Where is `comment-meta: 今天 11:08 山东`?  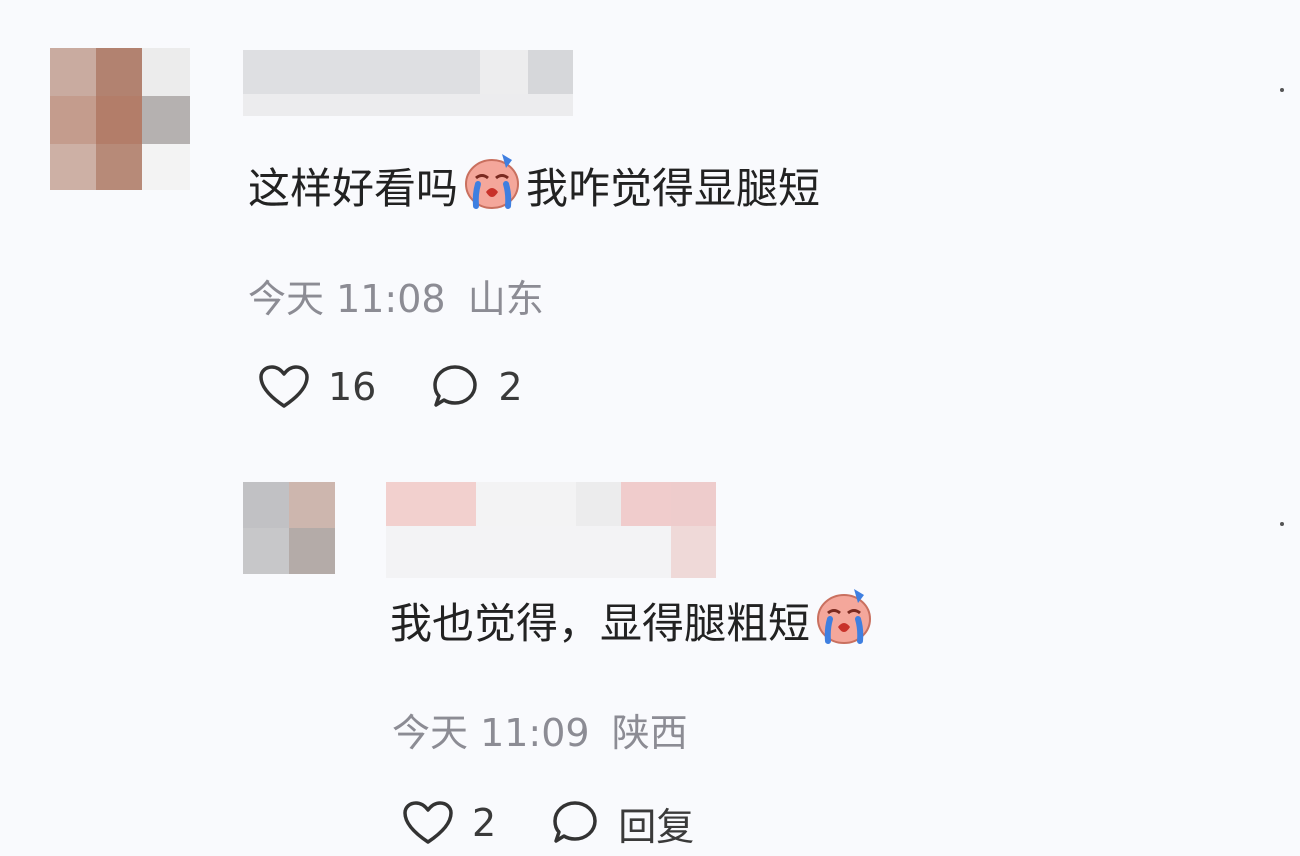 comment-meta: 今天 11:08 山东 is located at coordinates (396, 295).